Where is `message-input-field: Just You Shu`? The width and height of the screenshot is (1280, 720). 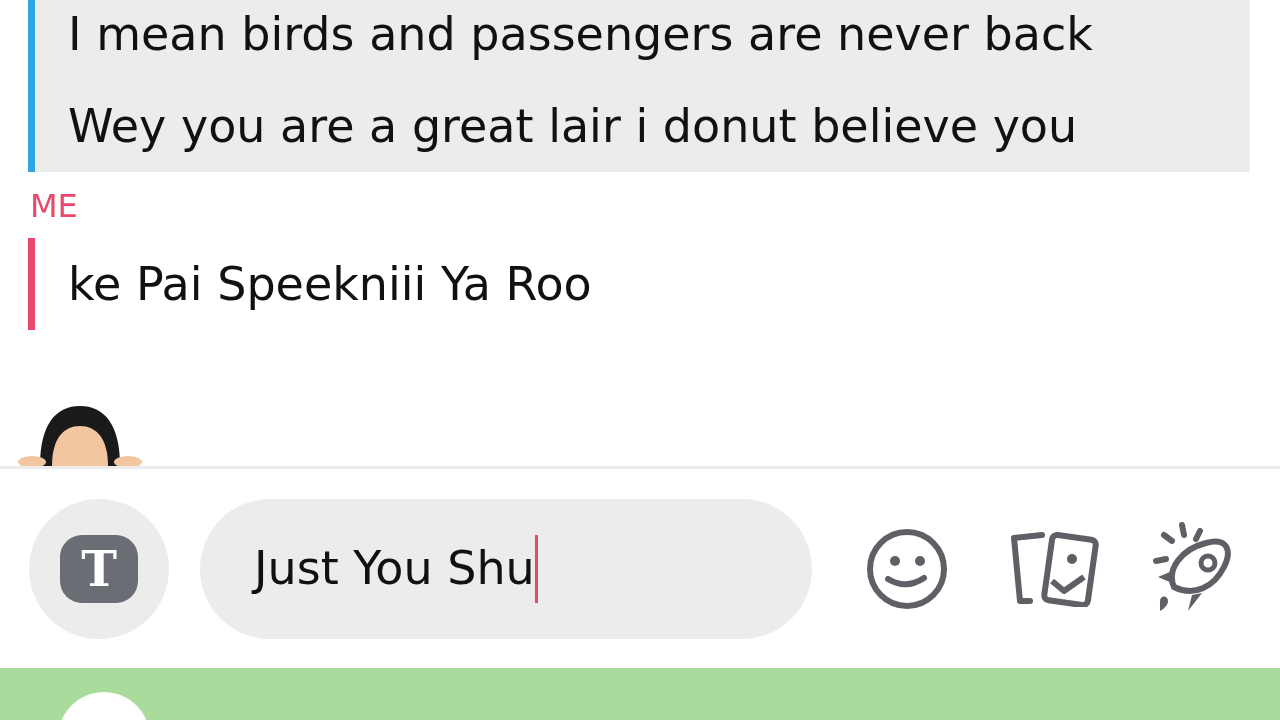
message-input-field: Just You Shu is located at coordinates (506, 568).